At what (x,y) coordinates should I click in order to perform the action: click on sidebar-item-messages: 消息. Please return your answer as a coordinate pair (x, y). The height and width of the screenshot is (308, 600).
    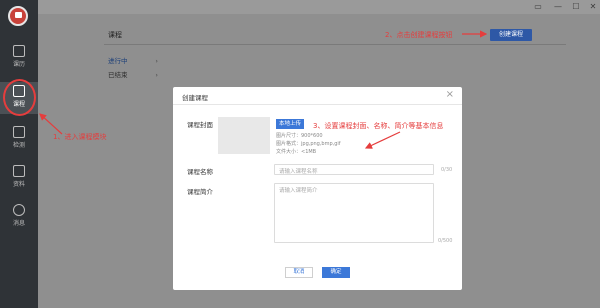
    Looking at the image, I should click on (19, 217).